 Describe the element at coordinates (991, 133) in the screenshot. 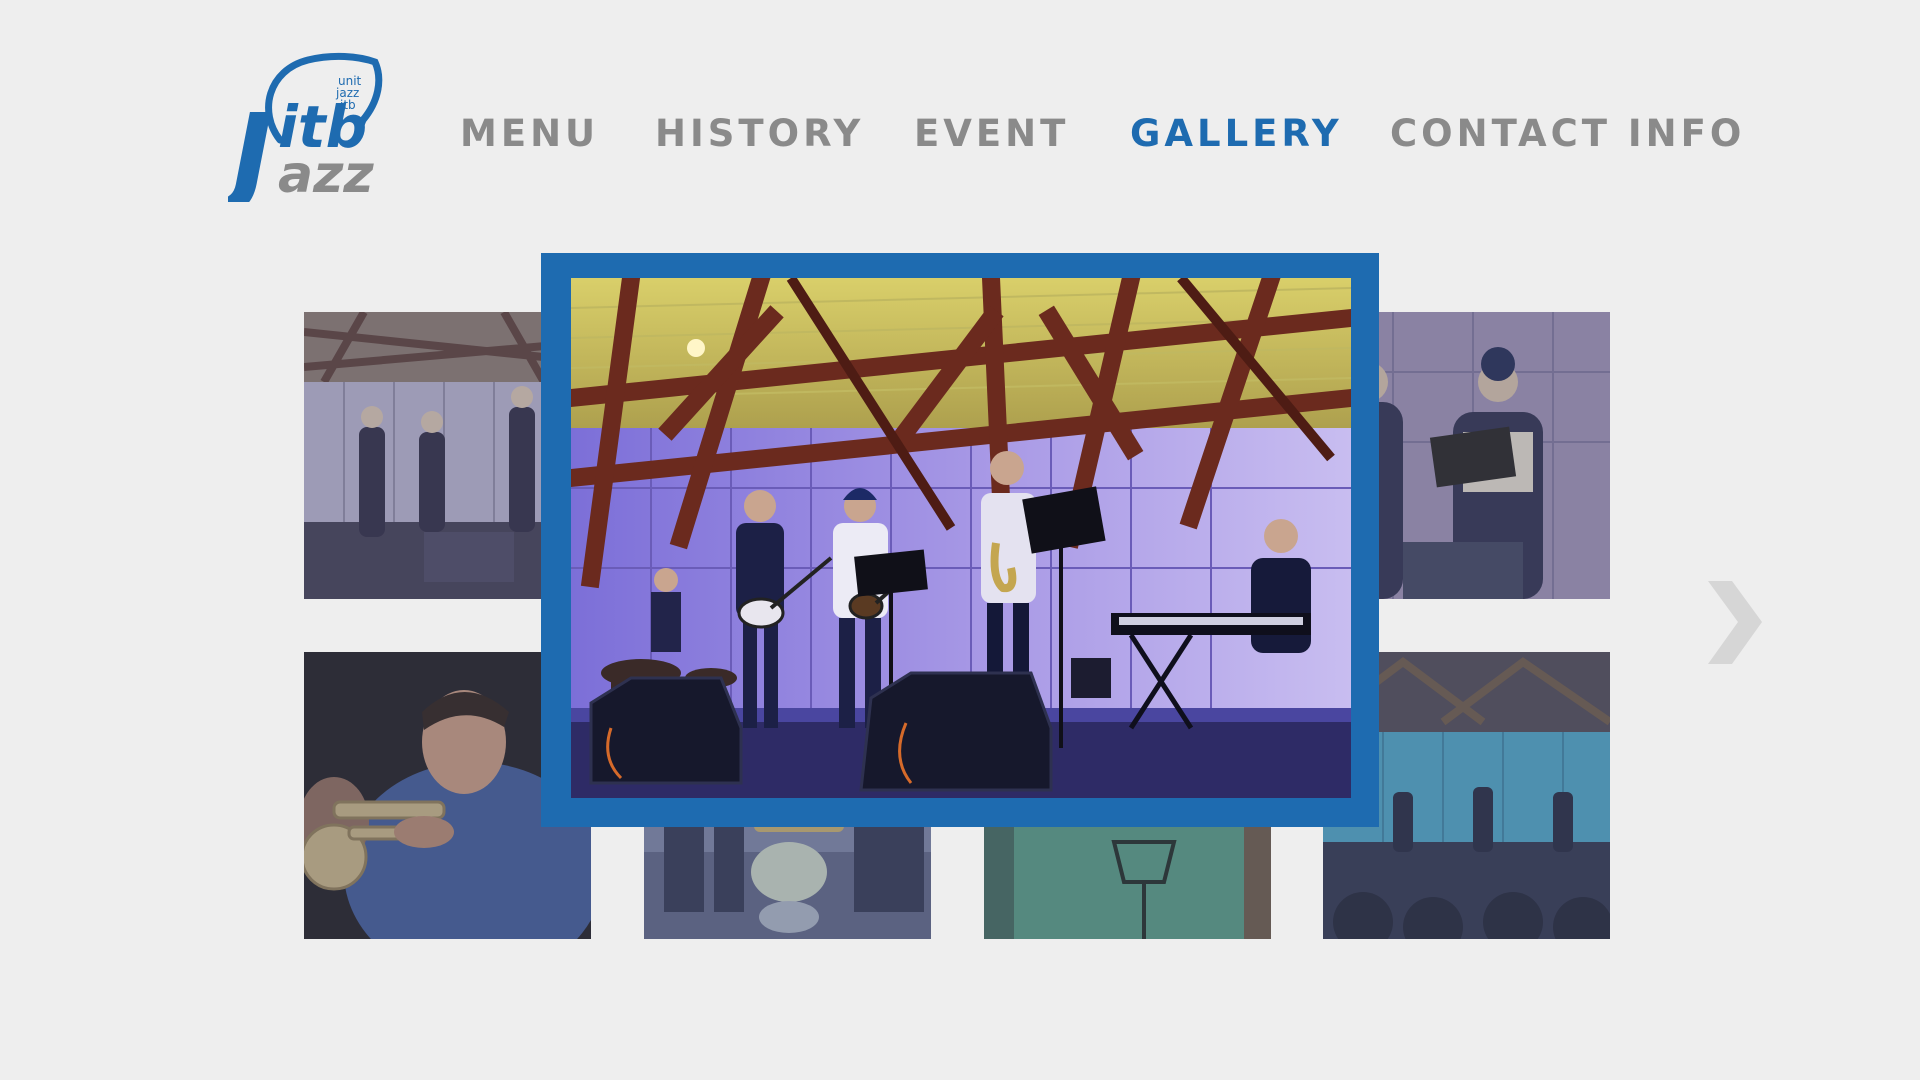

I see `nav-item-event: EVENT` at that location.